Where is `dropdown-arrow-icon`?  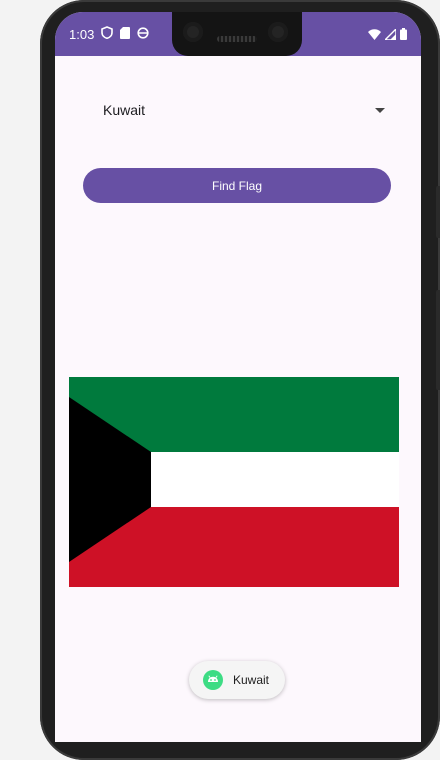
dropdown-arrow-icon is located at coordinates (380, 110).